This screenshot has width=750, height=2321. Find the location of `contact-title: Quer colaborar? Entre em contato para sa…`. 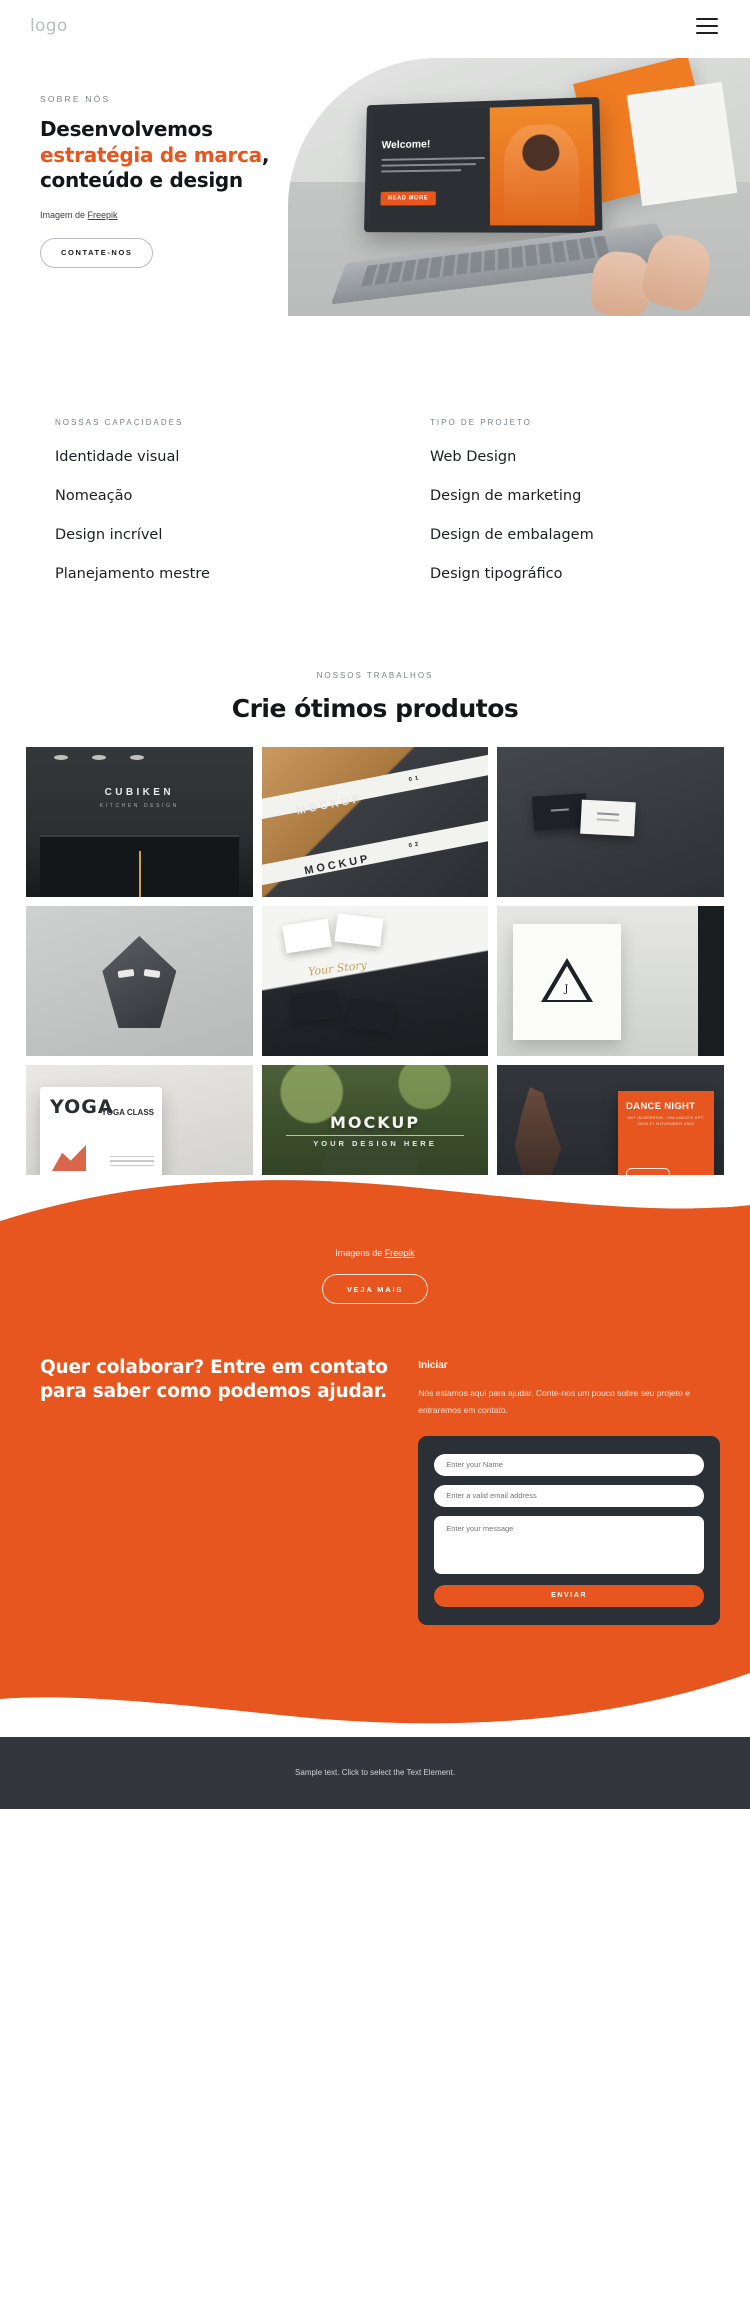

contact-title: Quer colaborar? Entre em contato para sa… is located at coordinates (214, 1380).